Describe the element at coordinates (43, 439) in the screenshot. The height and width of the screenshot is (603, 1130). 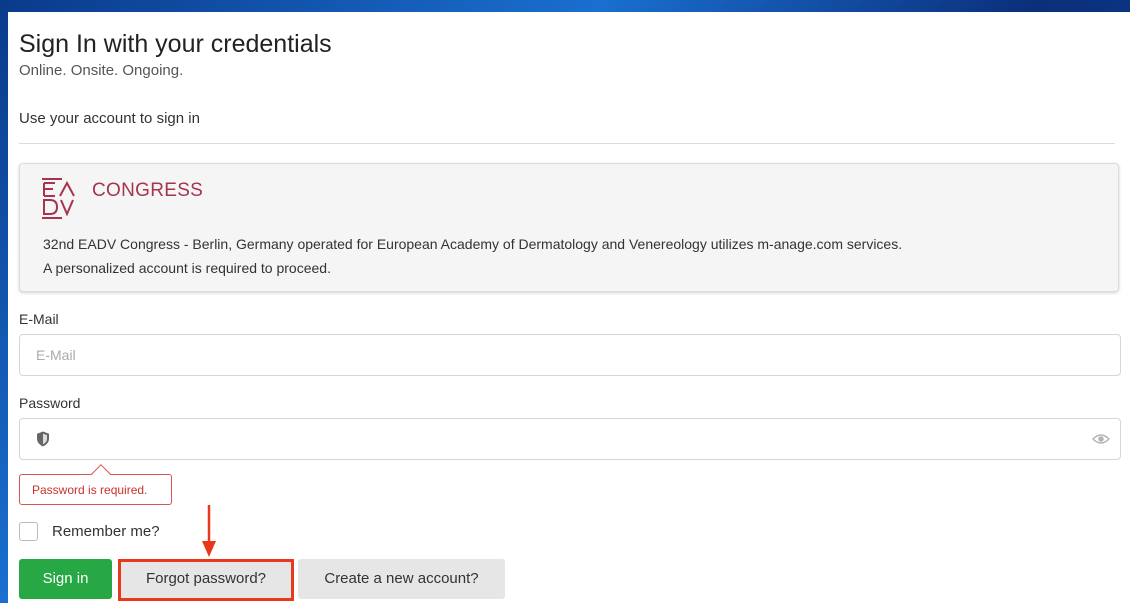
I see `shield-icon` at that location.